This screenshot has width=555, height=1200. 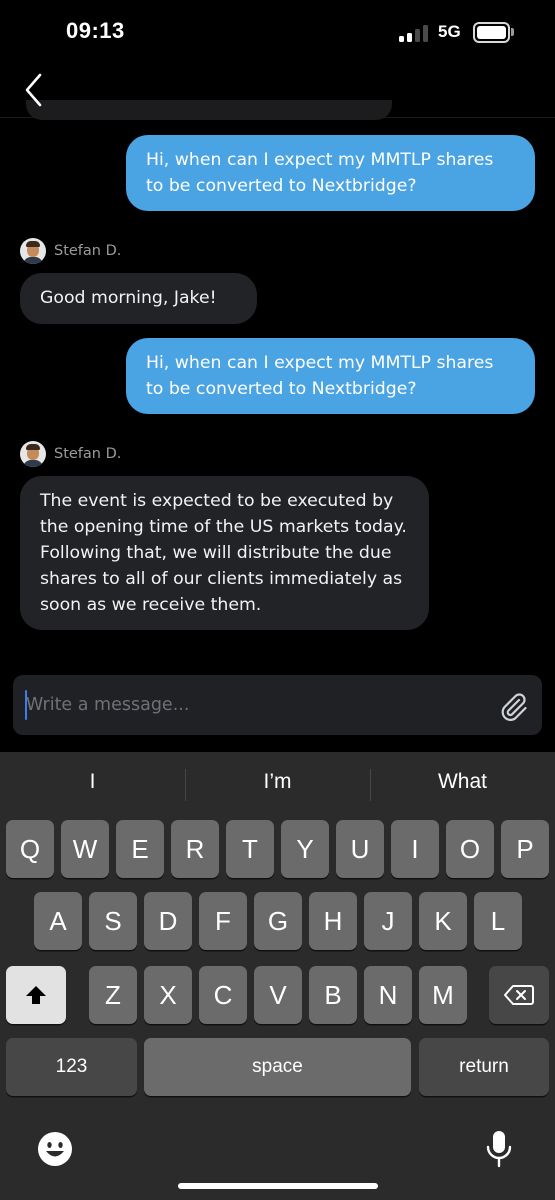 I want to click on paperclip-icon, so click(x=514, y=707).